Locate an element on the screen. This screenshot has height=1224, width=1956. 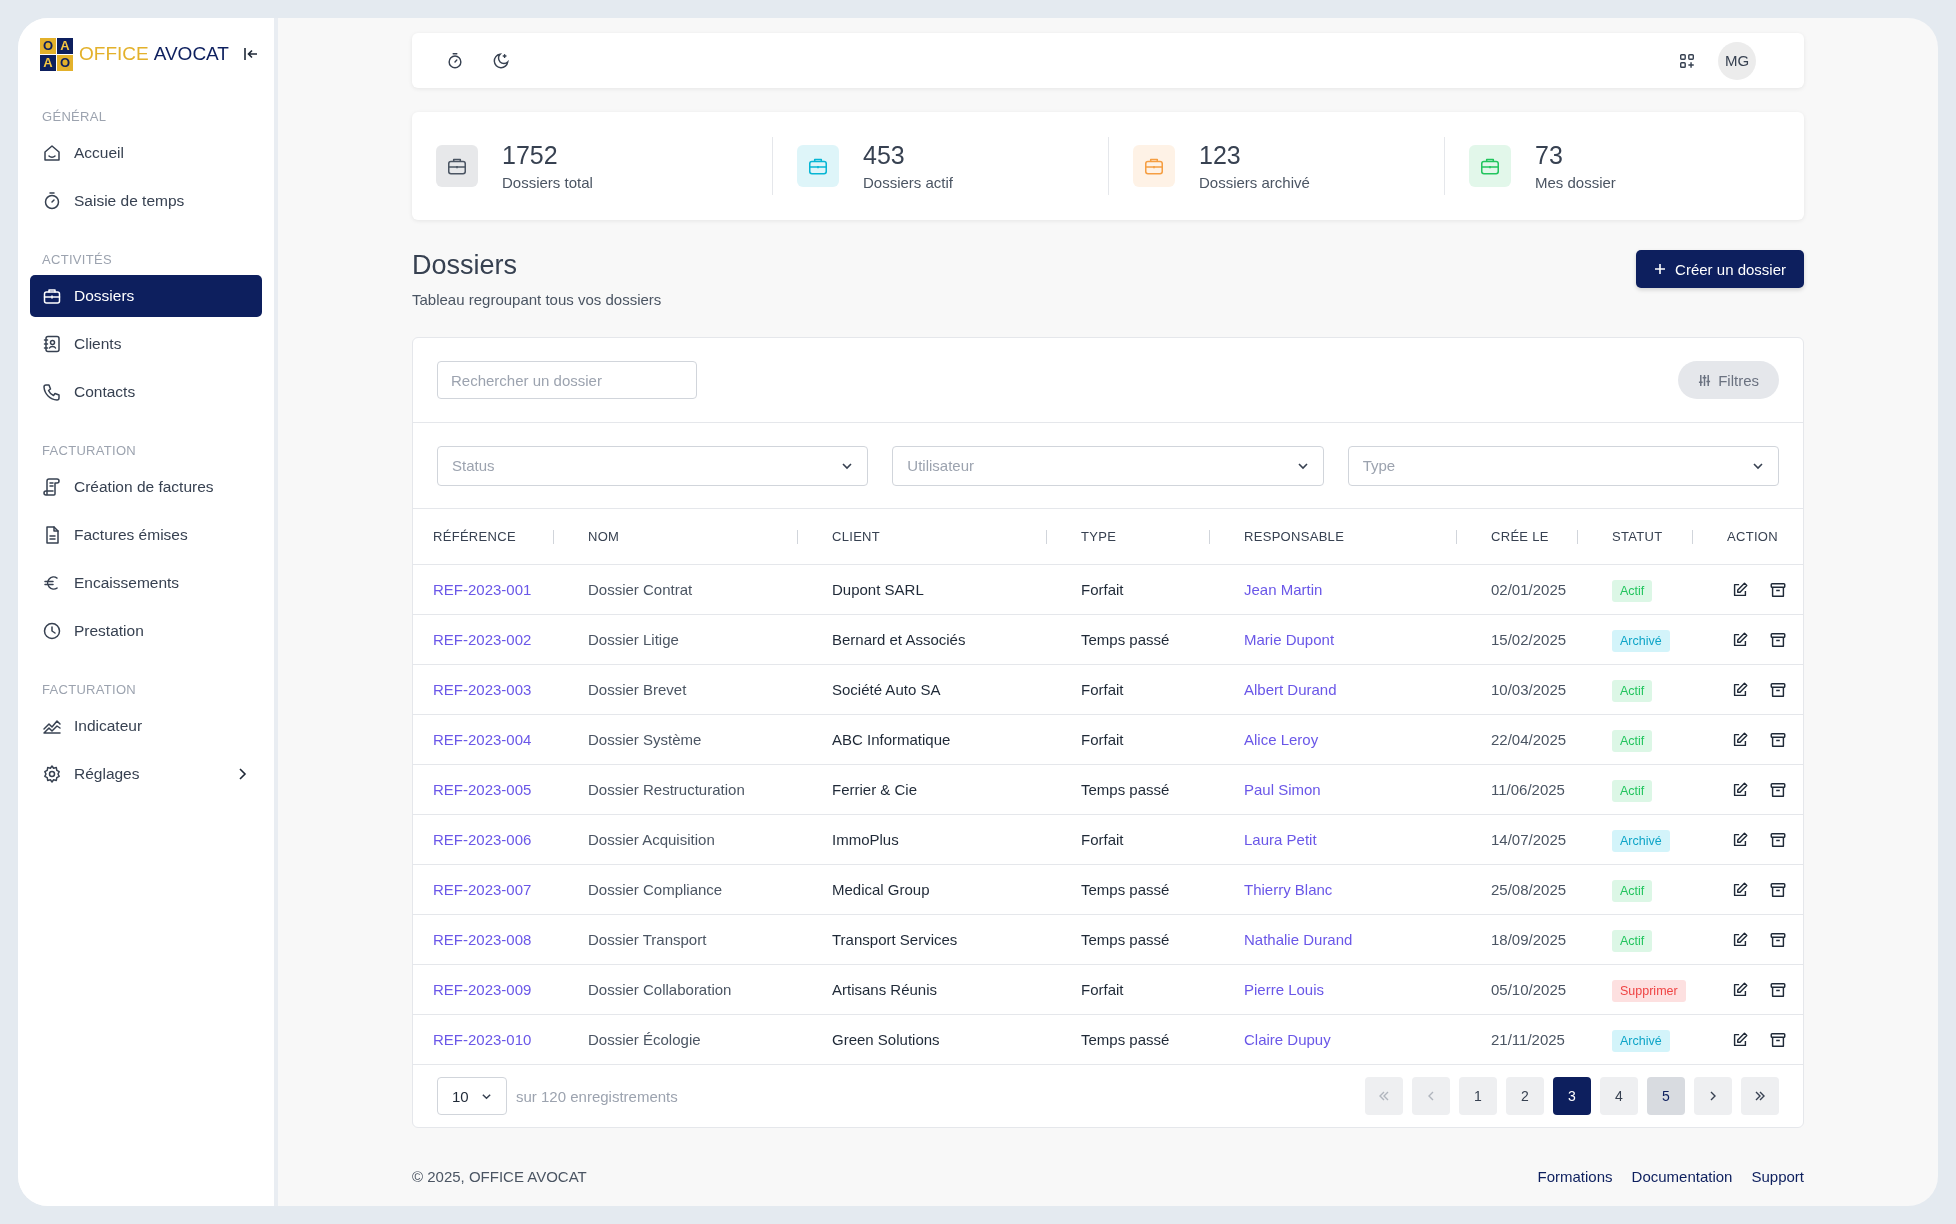
filters-button: Filtres is located at coordinates (1728, 380).